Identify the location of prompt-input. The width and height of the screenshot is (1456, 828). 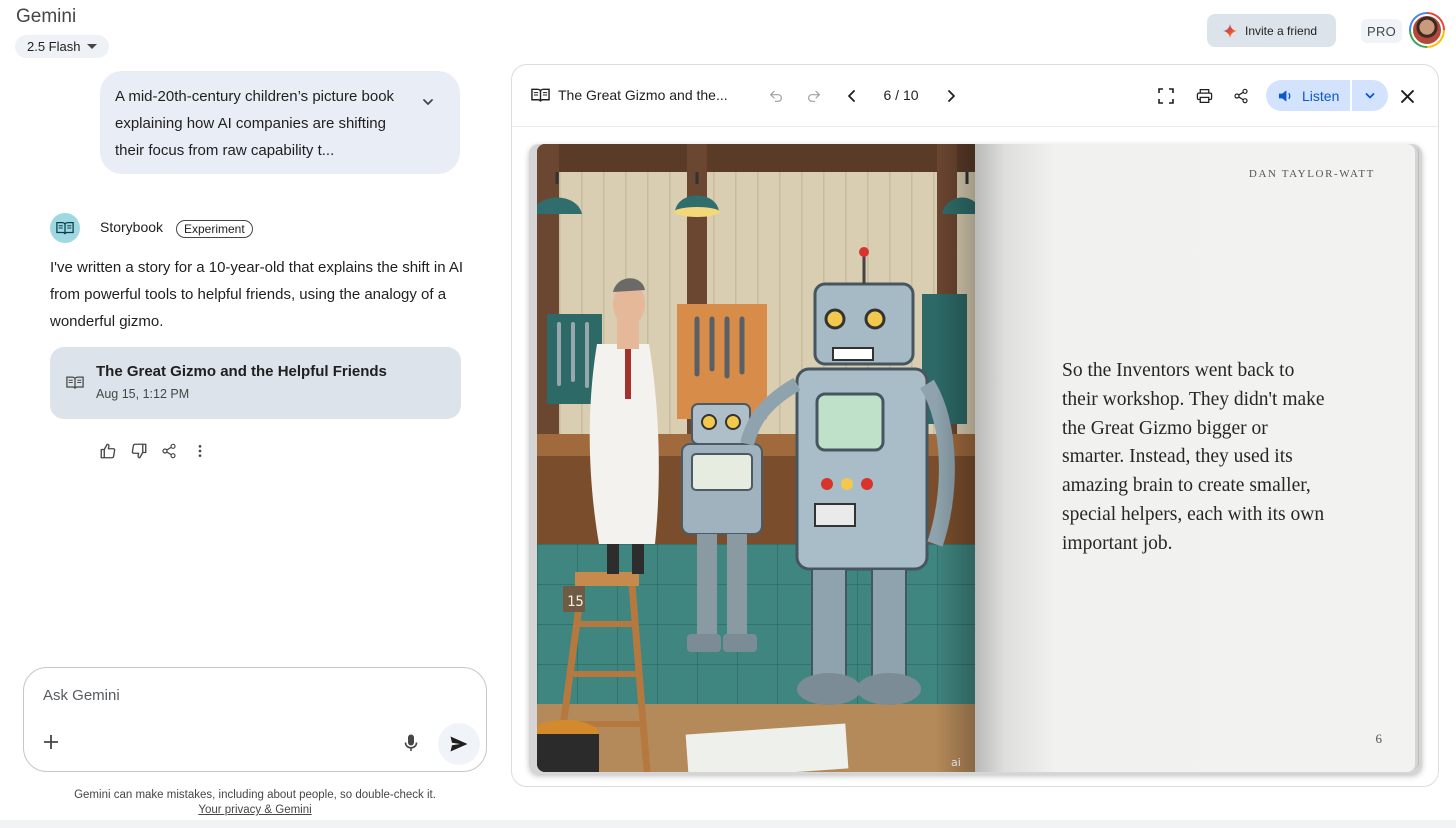
(193, 695).